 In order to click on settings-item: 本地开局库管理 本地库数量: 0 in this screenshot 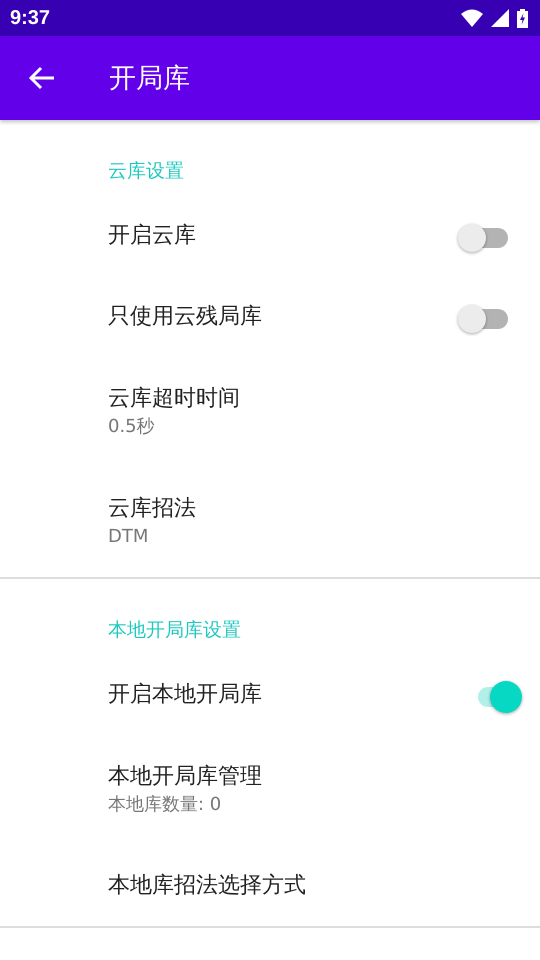, I will do `click(270, 790)`.